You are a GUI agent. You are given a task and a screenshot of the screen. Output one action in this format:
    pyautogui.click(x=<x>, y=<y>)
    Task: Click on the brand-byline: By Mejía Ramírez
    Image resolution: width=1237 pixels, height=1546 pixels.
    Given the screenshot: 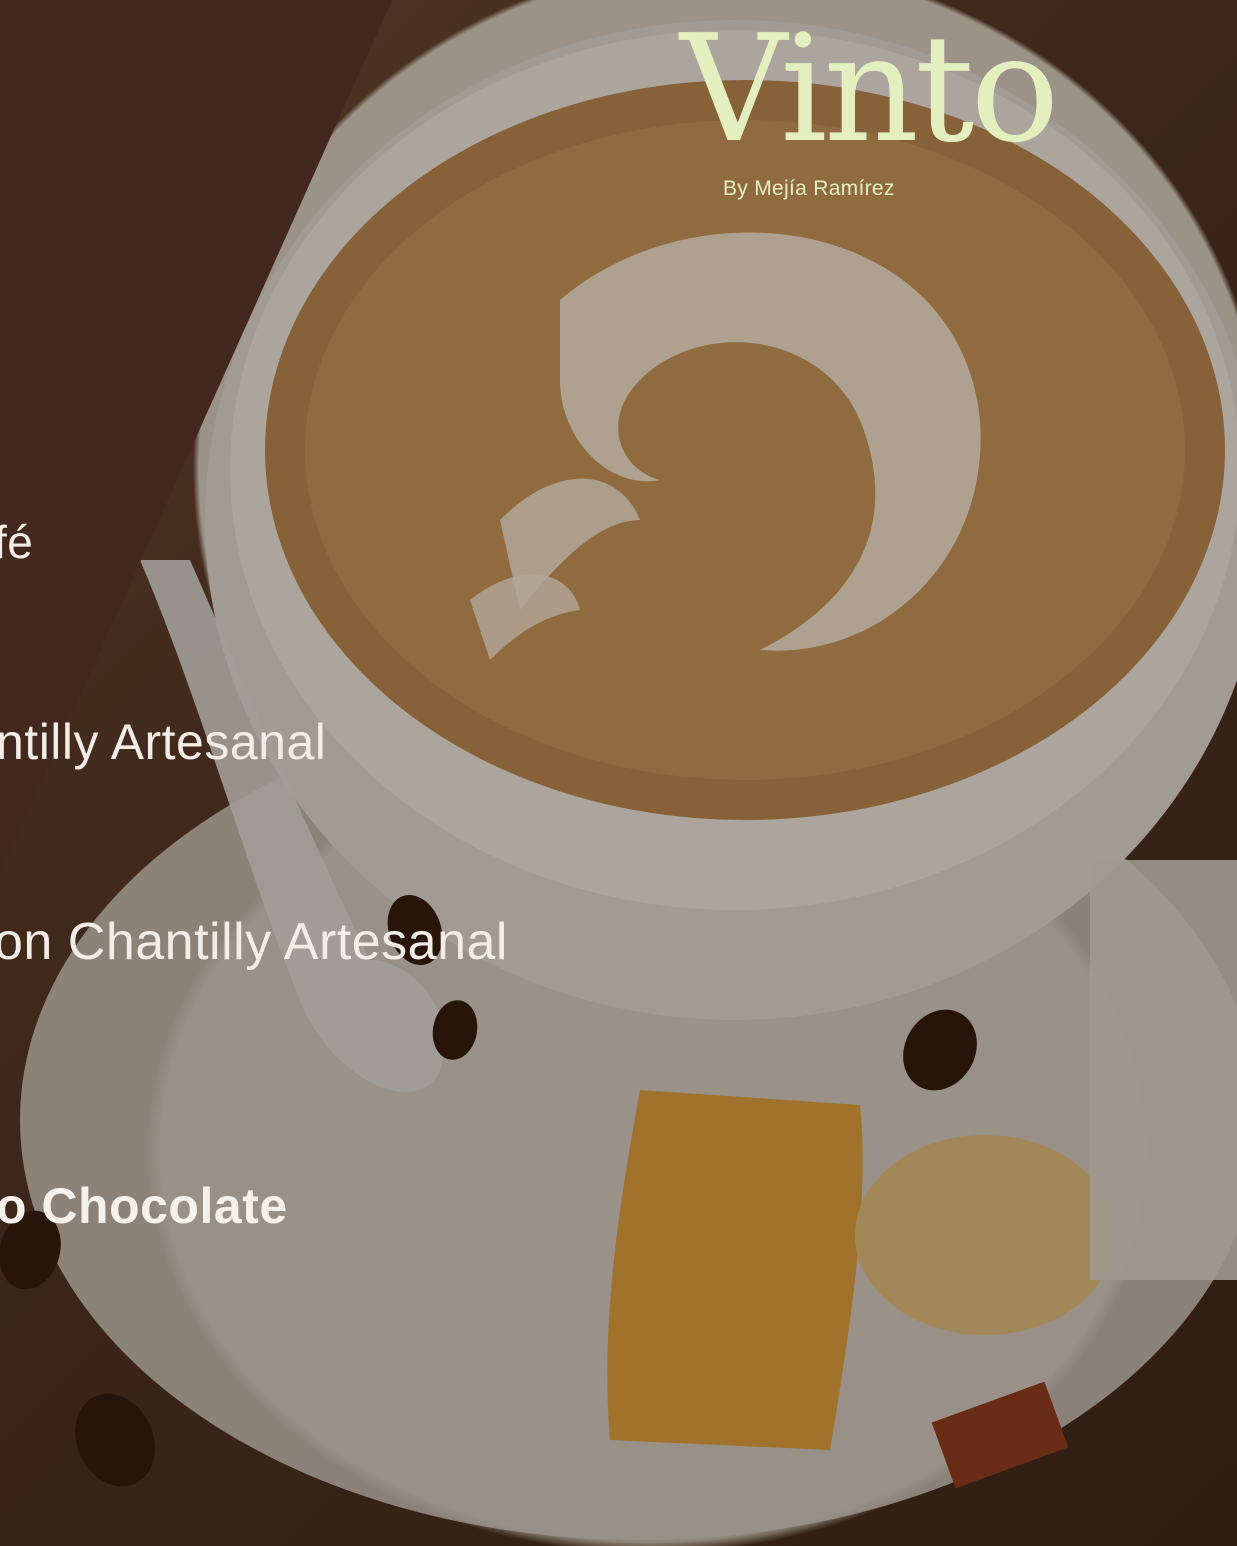 What is the action you would take?
    pyautogui.click(x=809, y=188)
    